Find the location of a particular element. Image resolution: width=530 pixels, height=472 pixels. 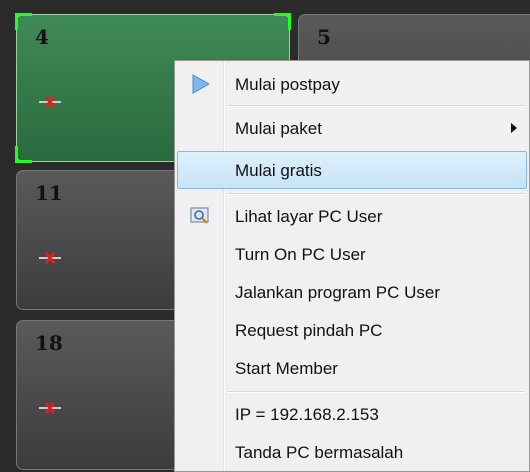

menu-item-label: Mulai postpay is located at coordinates (287, 84).